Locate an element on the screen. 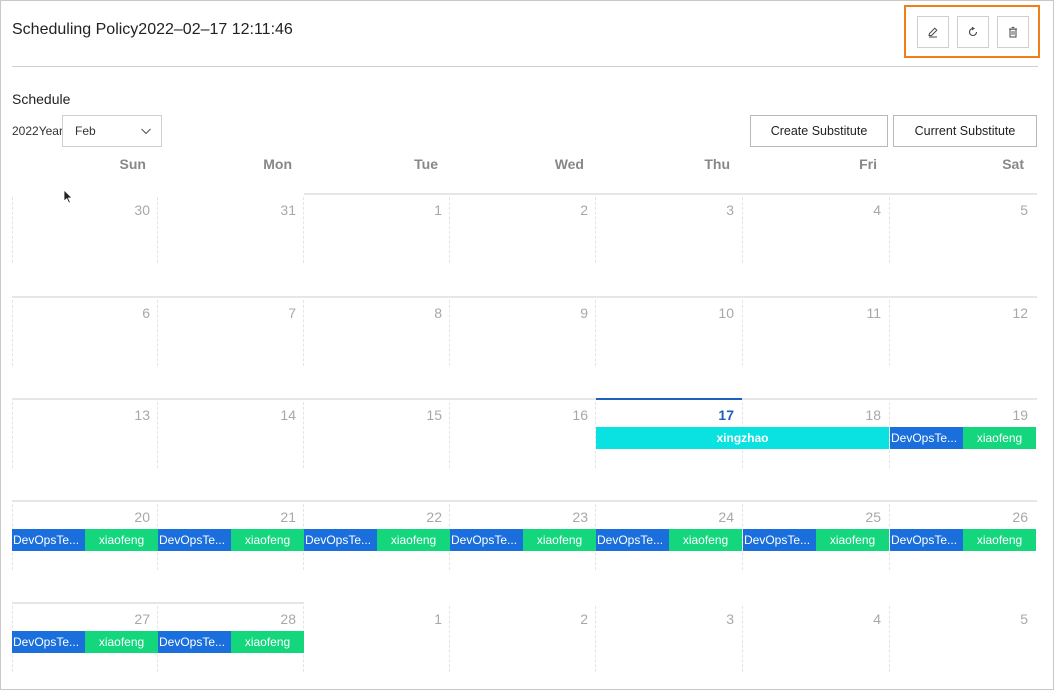 This screenshot has height=690, width=1054. weekday-sat: Sat is located at coordinates (1013, 164).